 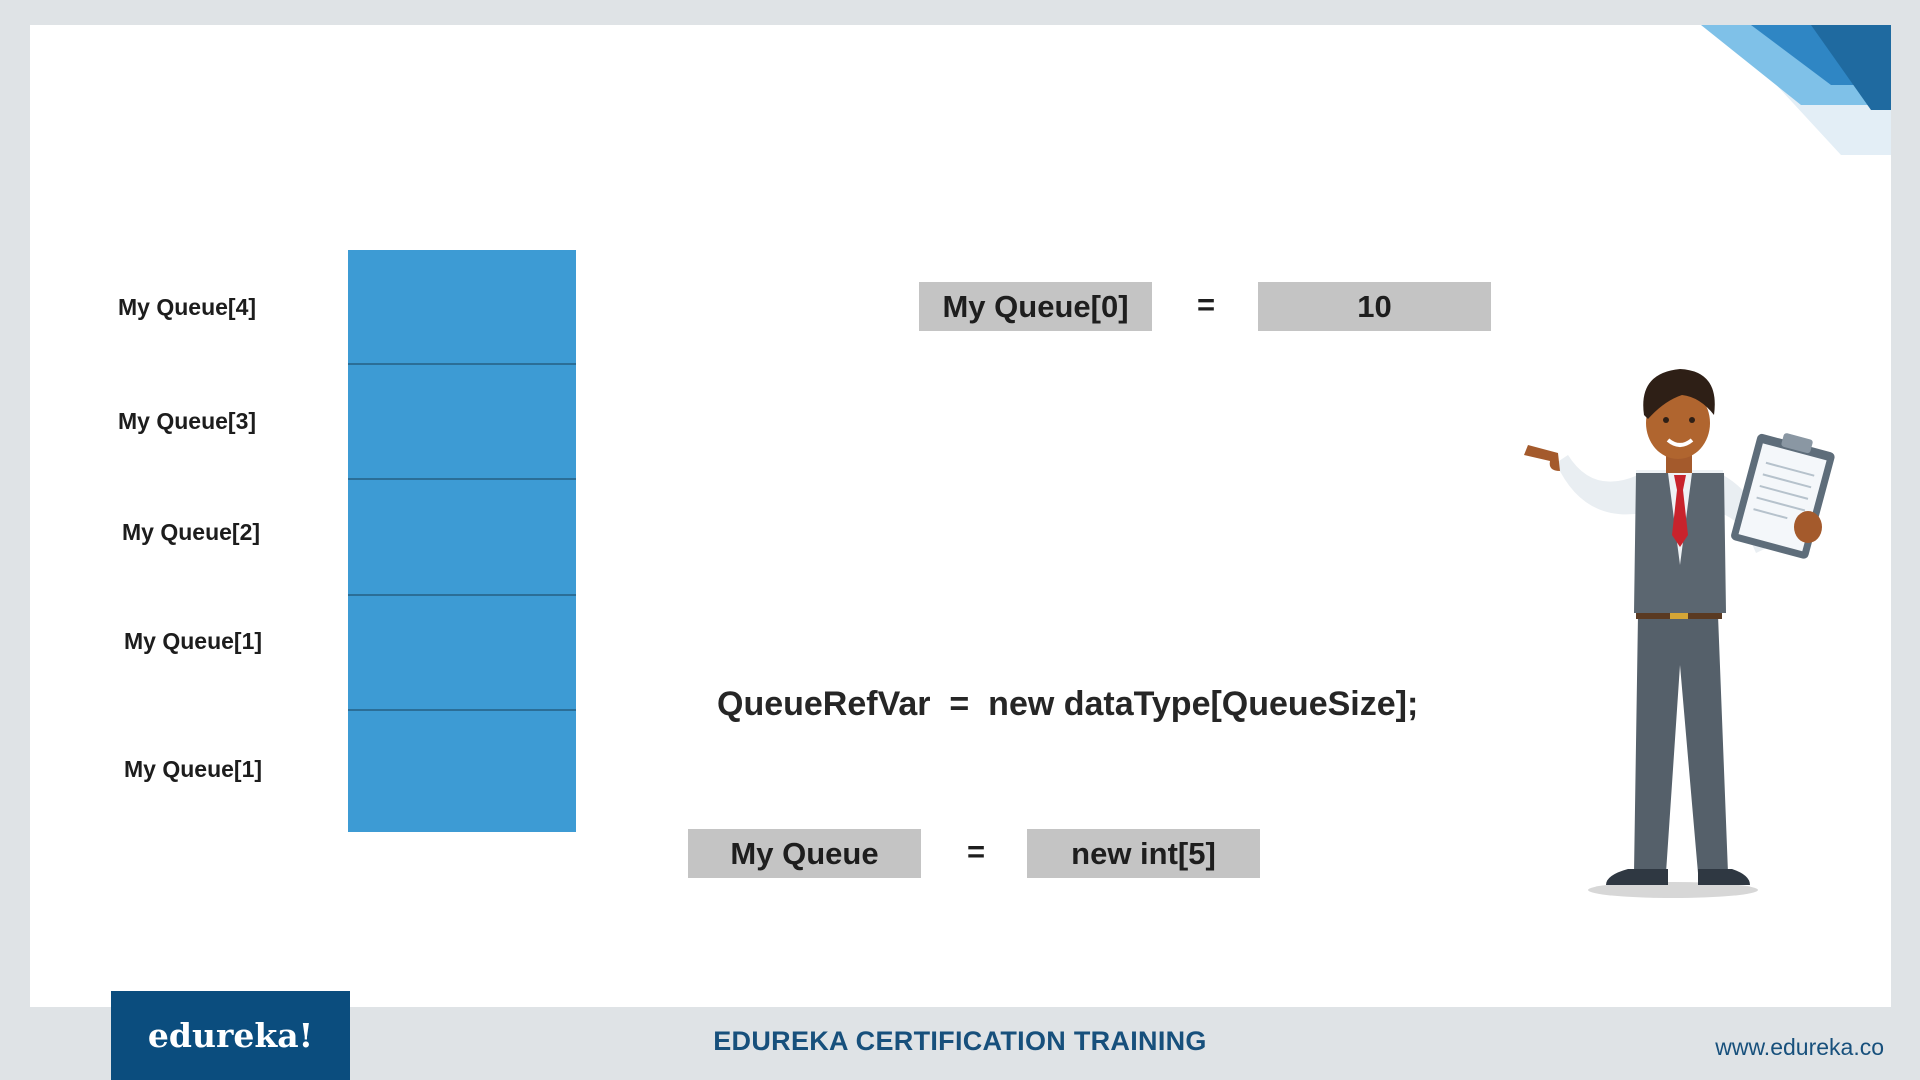 I want to click on assignment-equals: =, so click(x=1206, y=304).